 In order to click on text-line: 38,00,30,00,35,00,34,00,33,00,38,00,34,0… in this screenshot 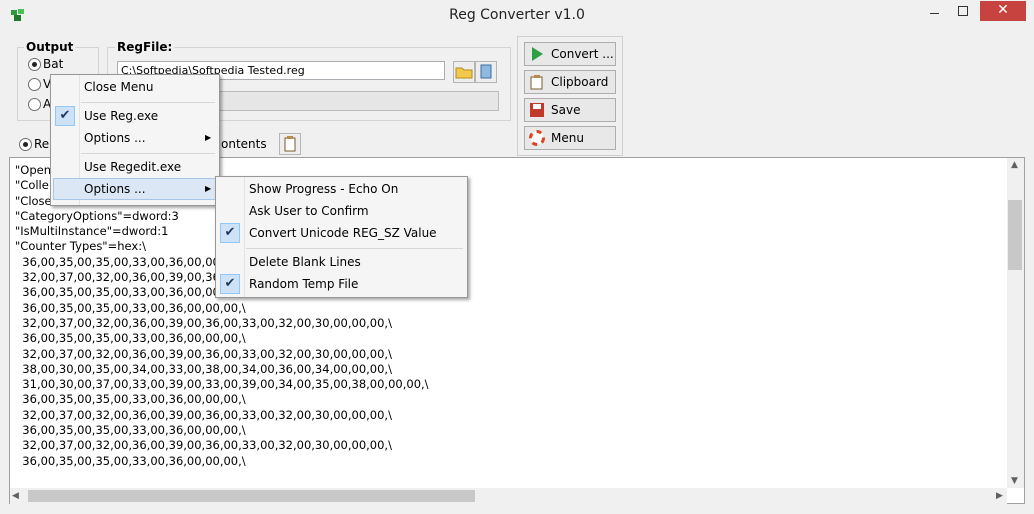, I will do `click(203, 368)`.